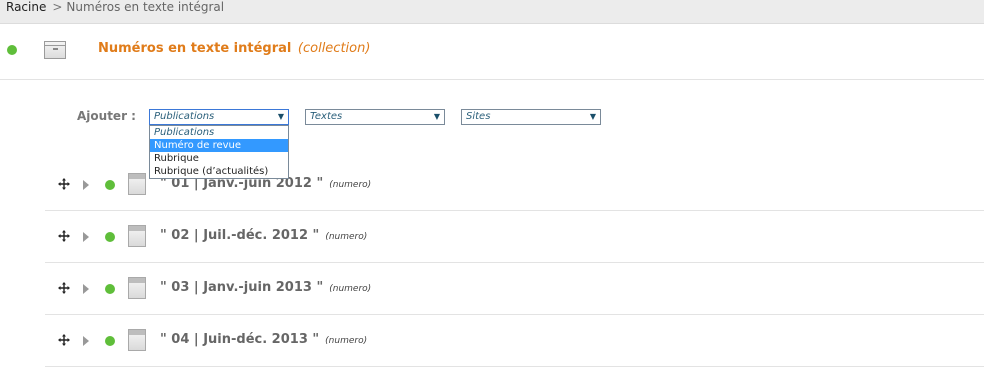 This screenshot has width=984, height=377. Describe the element at coordinates (531, 117) in the screenshot. I see `sites-select: Sites ▼` at that location.